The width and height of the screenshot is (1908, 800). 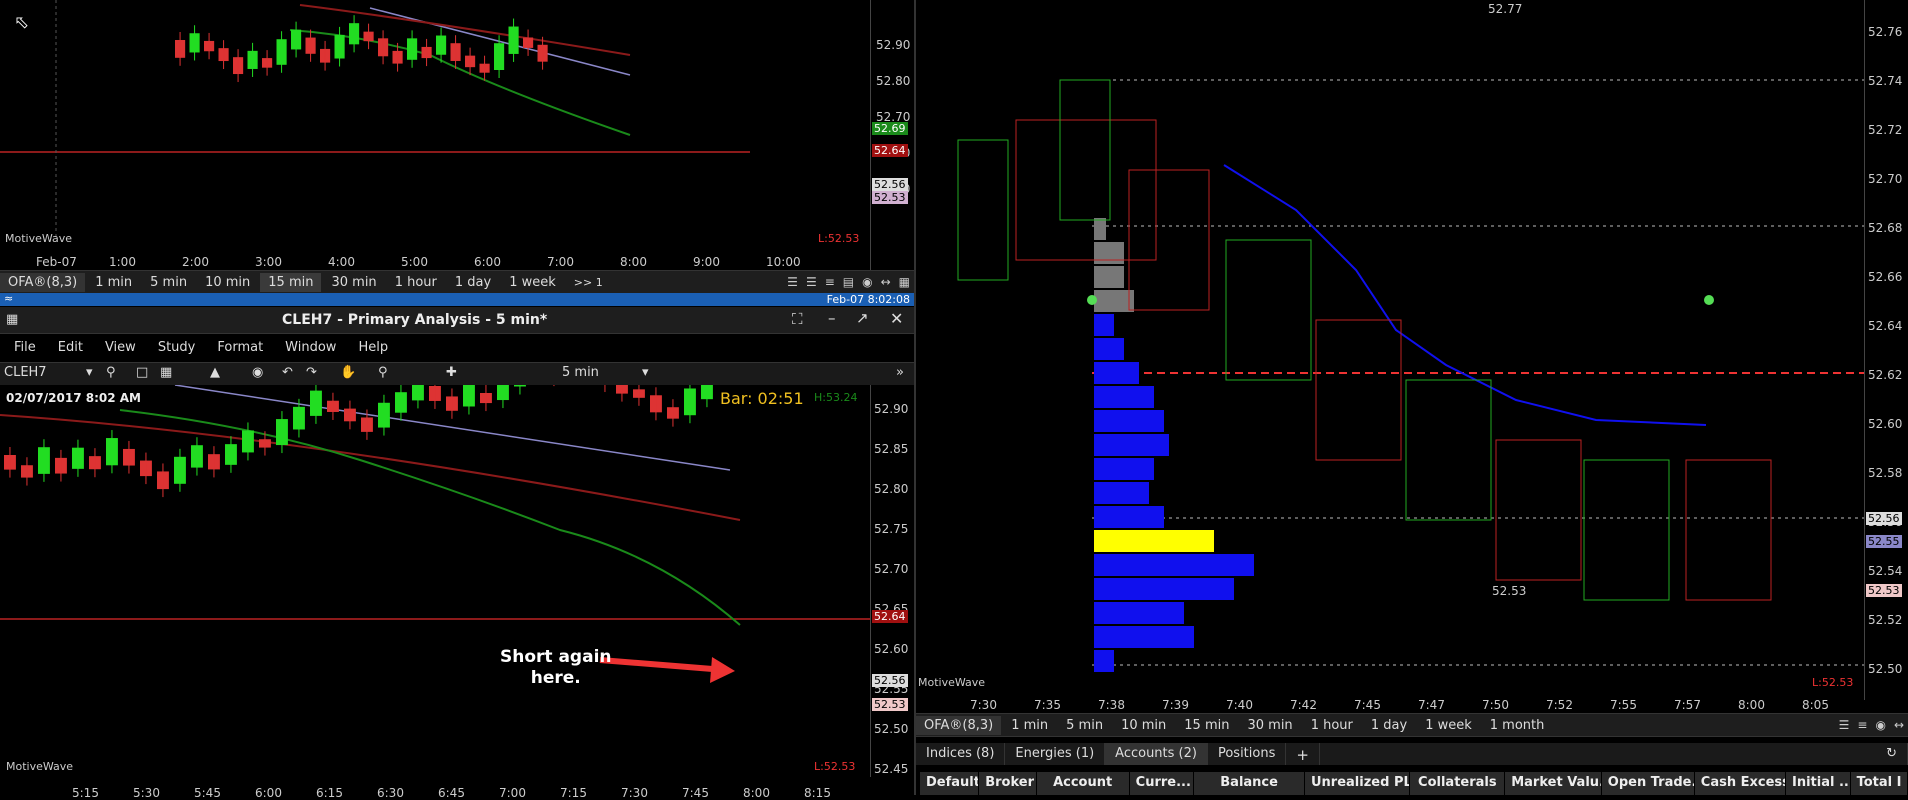 What do you see at coordinates (1740, 783) in the screenshot?
I see `col-cash-excess: Cash Excess` at bounding box center [1740, 783].